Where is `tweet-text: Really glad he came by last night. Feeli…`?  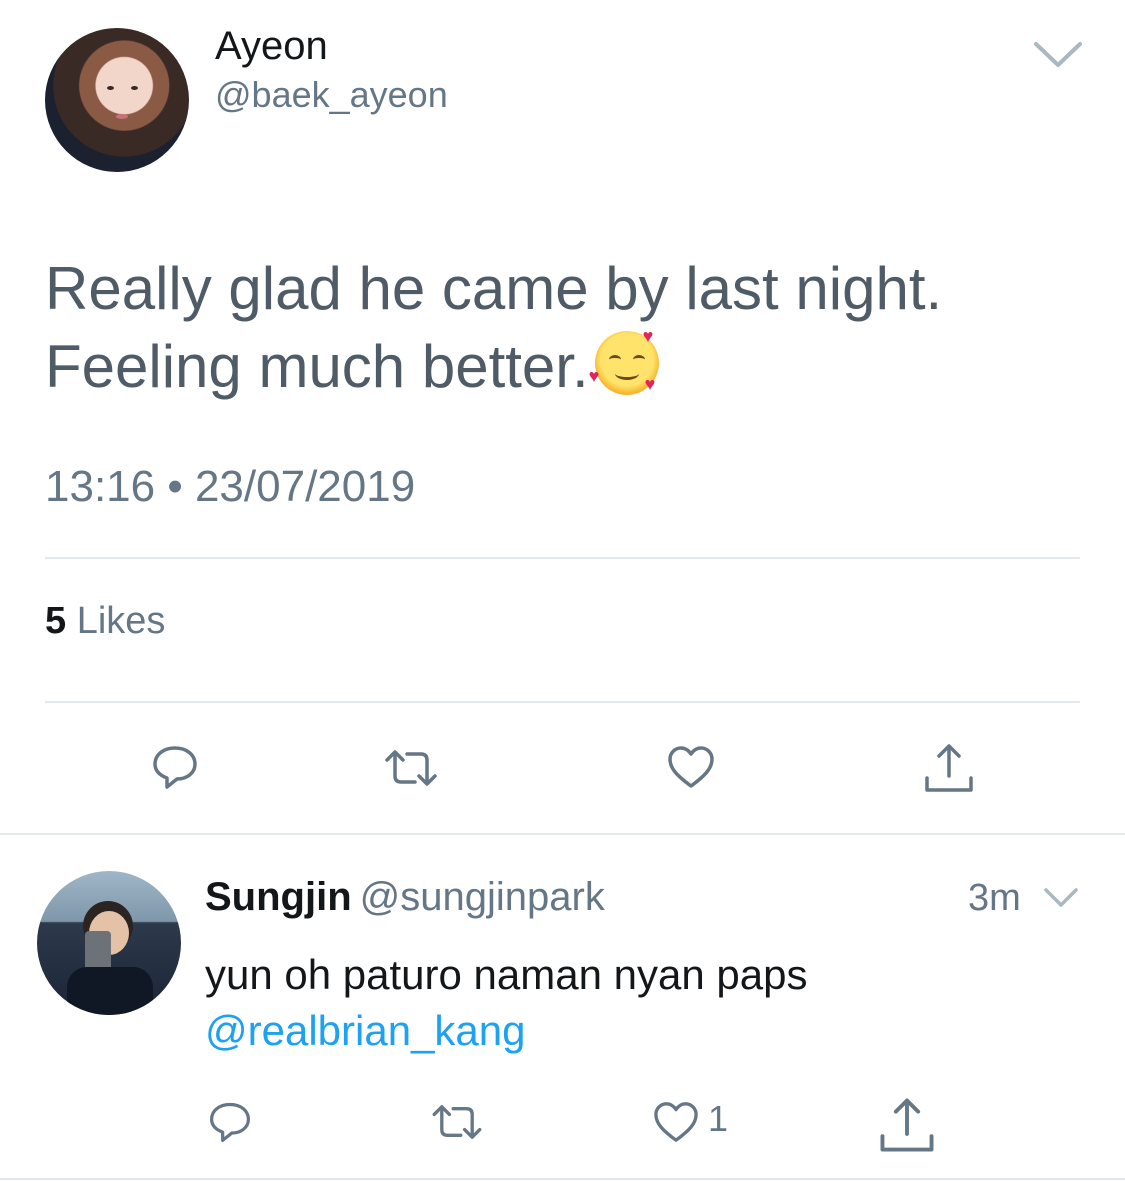 tweet-text: Really glad he came by last night. Feeli… is located at coordinates (560, 328).